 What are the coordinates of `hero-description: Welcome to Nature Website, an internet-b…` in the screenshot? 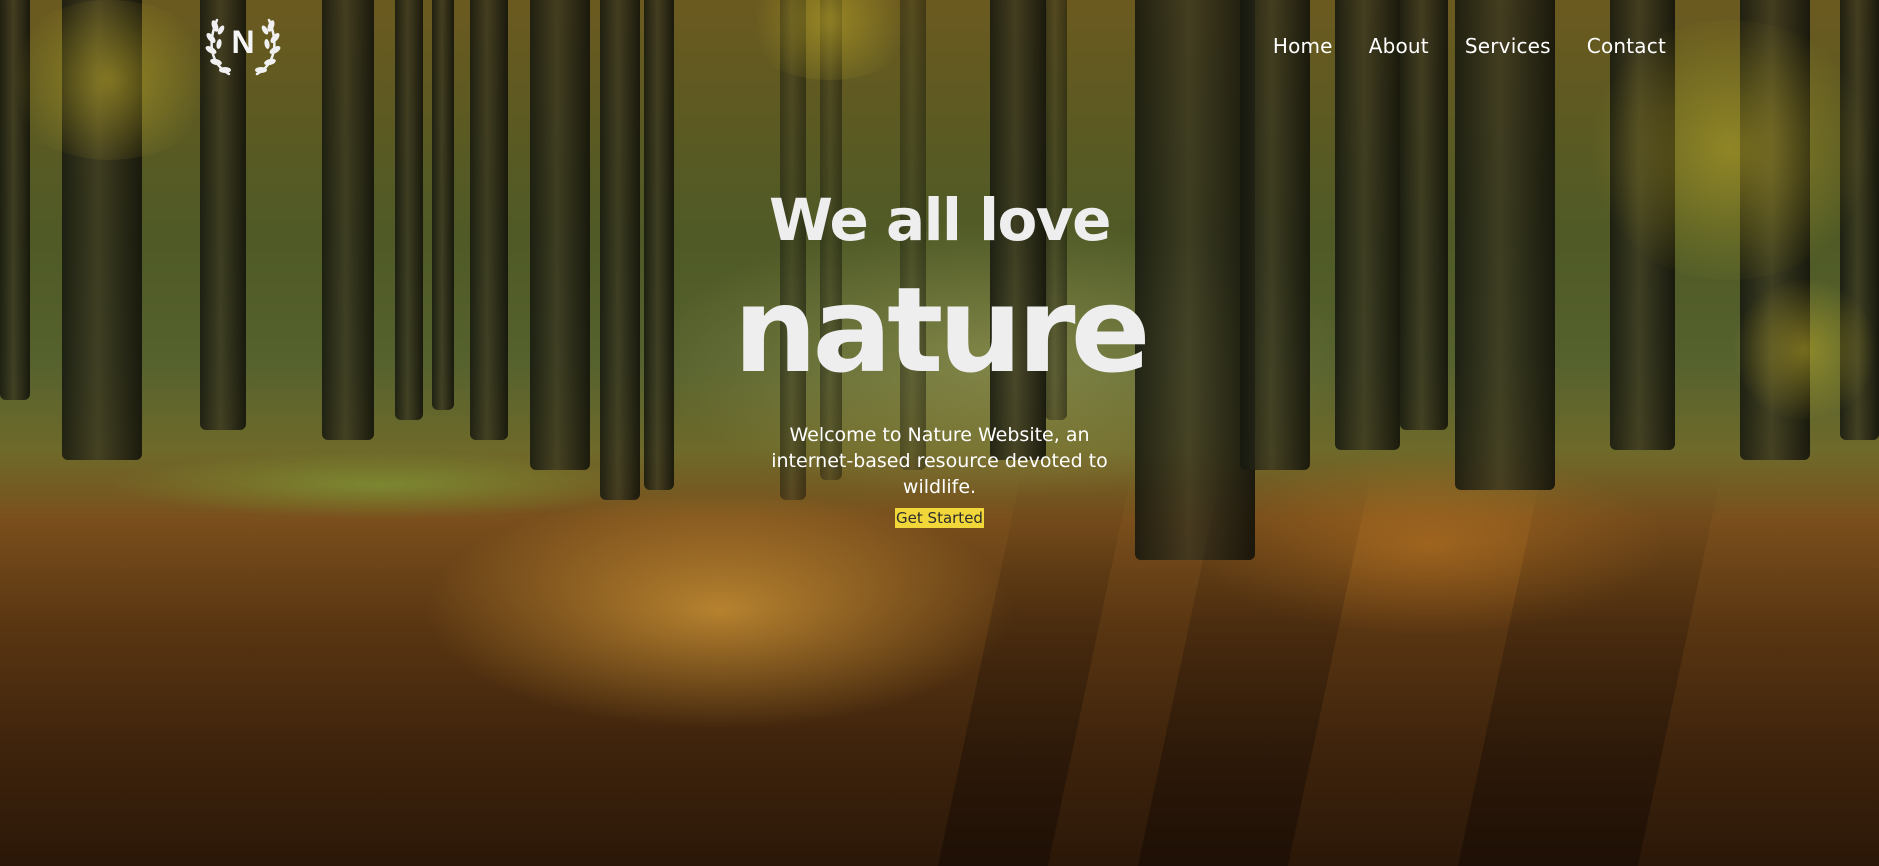 It's located at (939, 461).